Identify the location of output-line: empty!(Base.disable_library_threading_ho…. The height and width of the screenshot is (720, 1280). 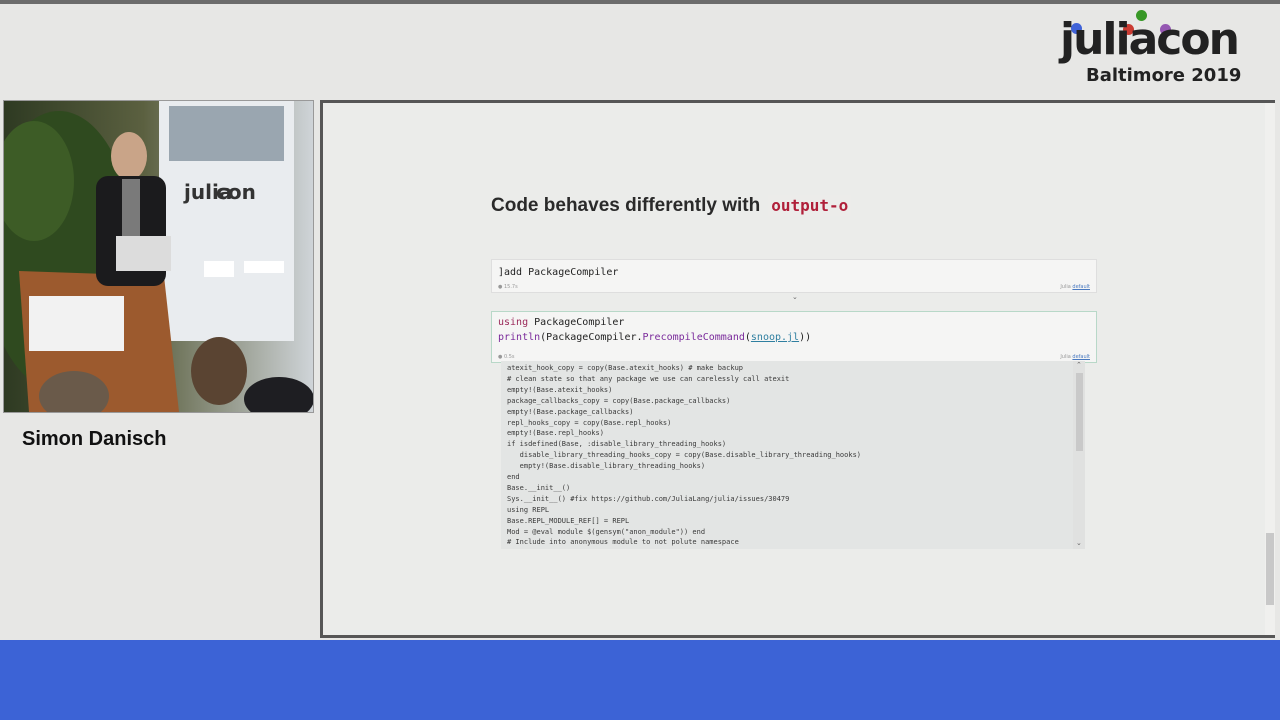
(606, 466).